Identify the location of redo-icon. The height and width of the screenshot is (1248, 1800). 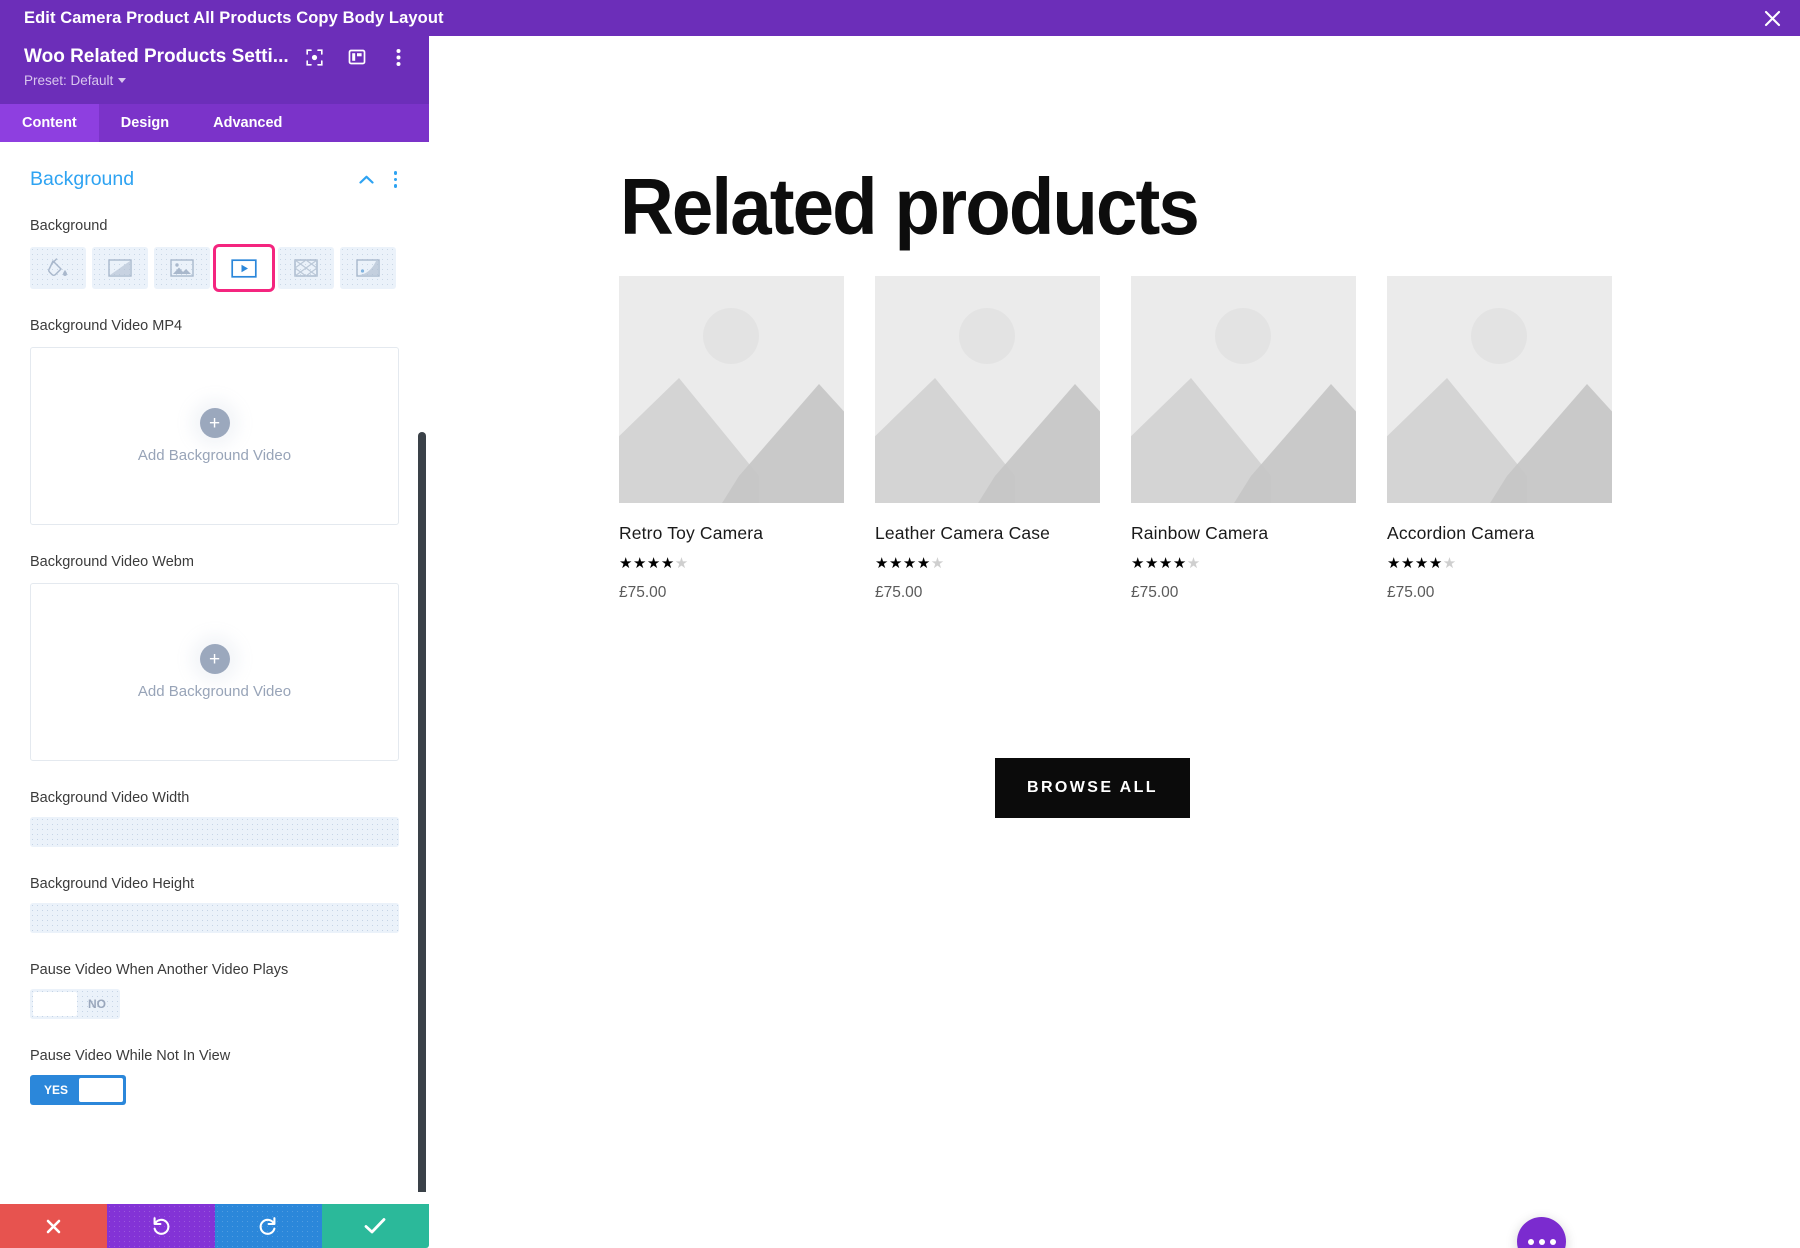
(267, 1226).